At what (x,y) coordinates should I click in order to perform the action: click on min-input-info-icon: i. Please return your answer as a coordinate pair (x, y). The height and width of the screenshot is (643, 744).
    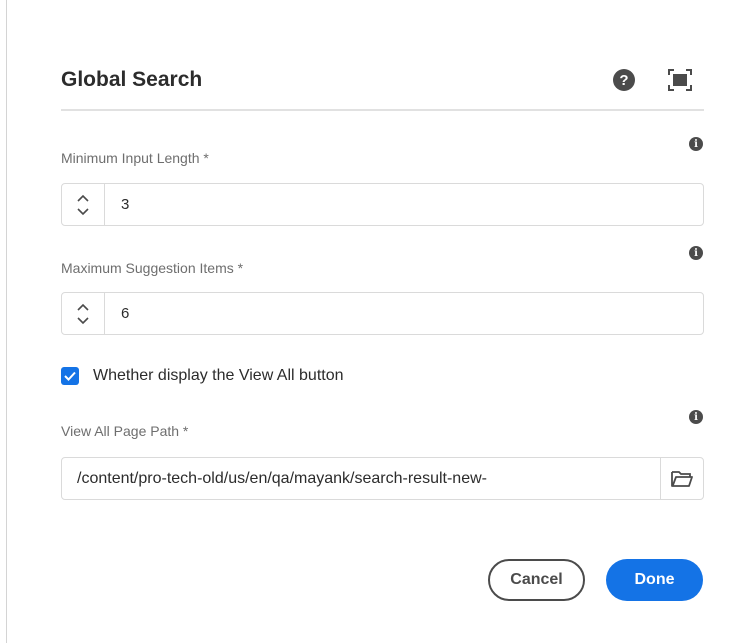
    Looking at the image, I should click on (696, 144).